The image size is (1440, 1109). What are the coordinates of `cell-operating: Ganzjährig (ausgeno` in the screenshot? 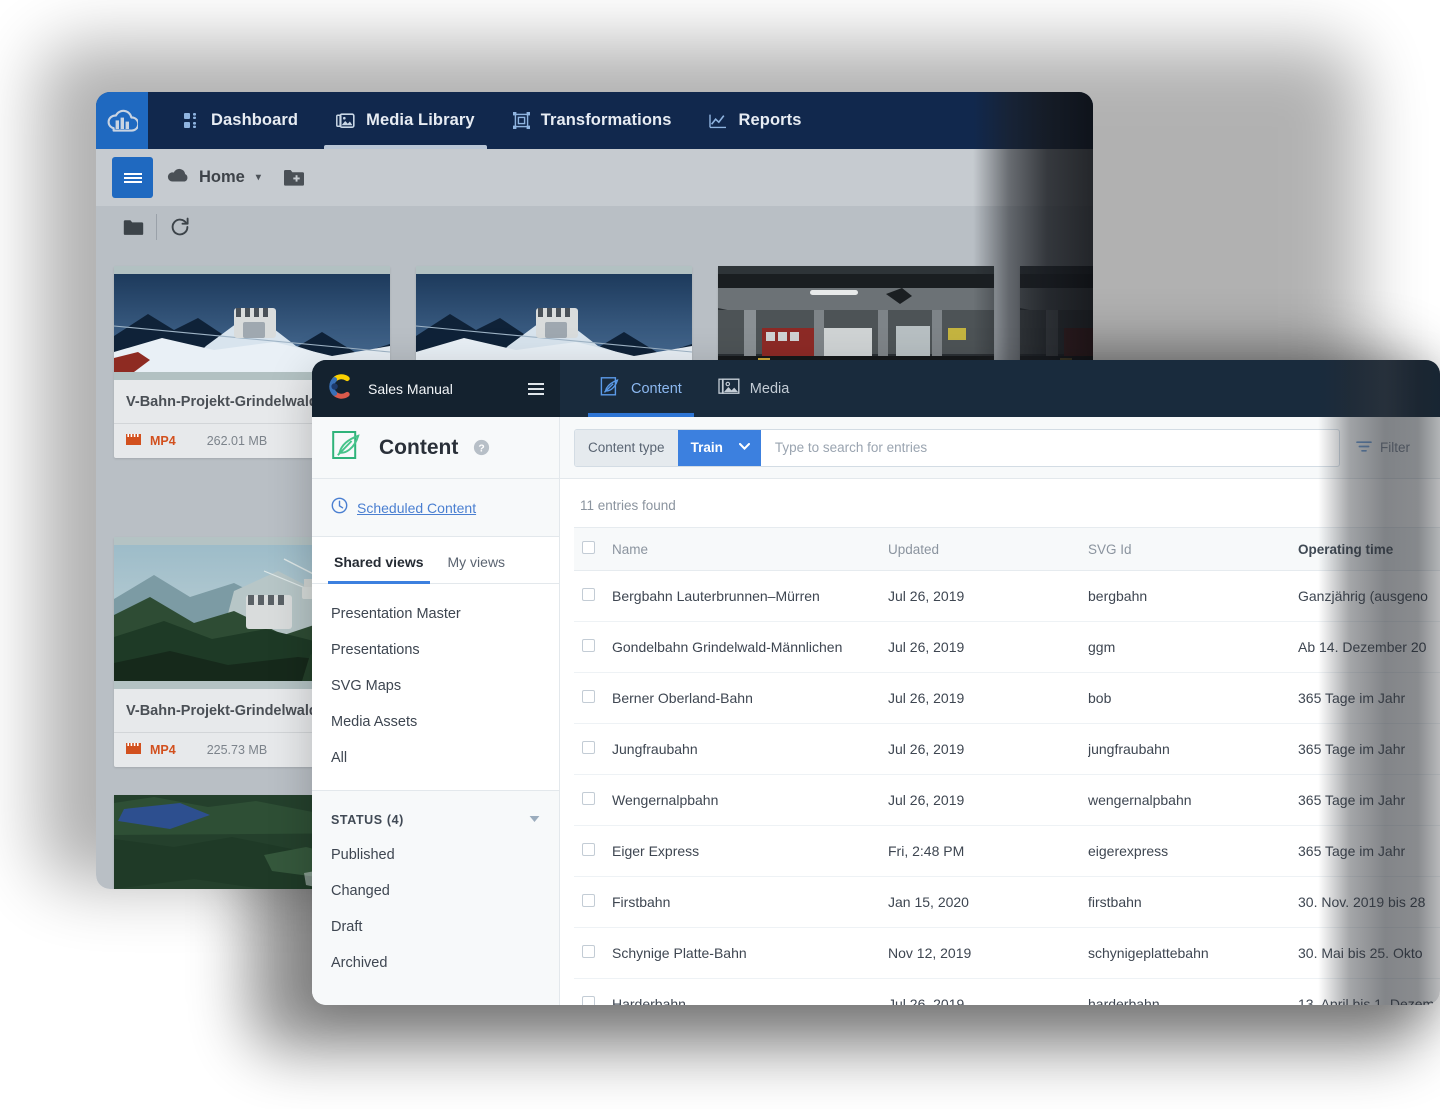 It's located at (1369, 596).